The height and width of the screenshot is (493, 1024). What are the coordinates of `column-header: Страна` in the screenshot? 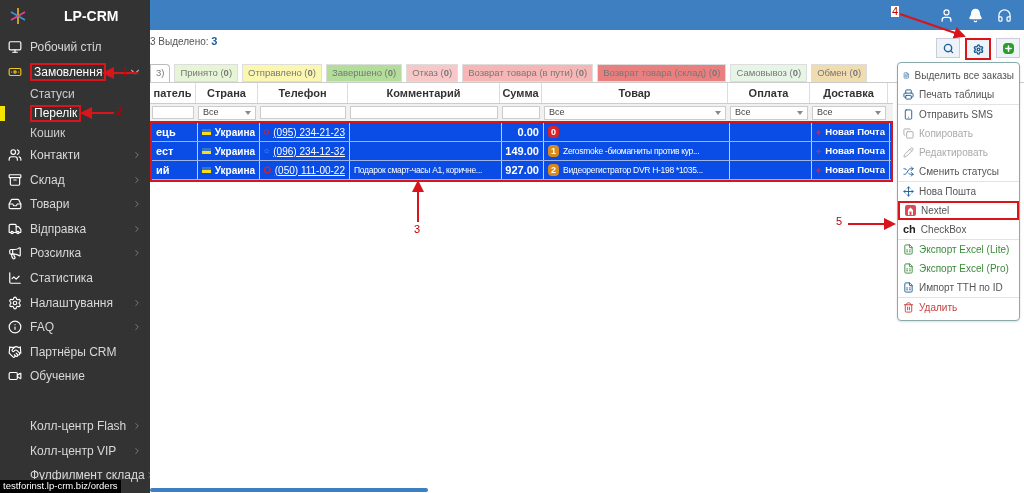 It's located at (227, 93).